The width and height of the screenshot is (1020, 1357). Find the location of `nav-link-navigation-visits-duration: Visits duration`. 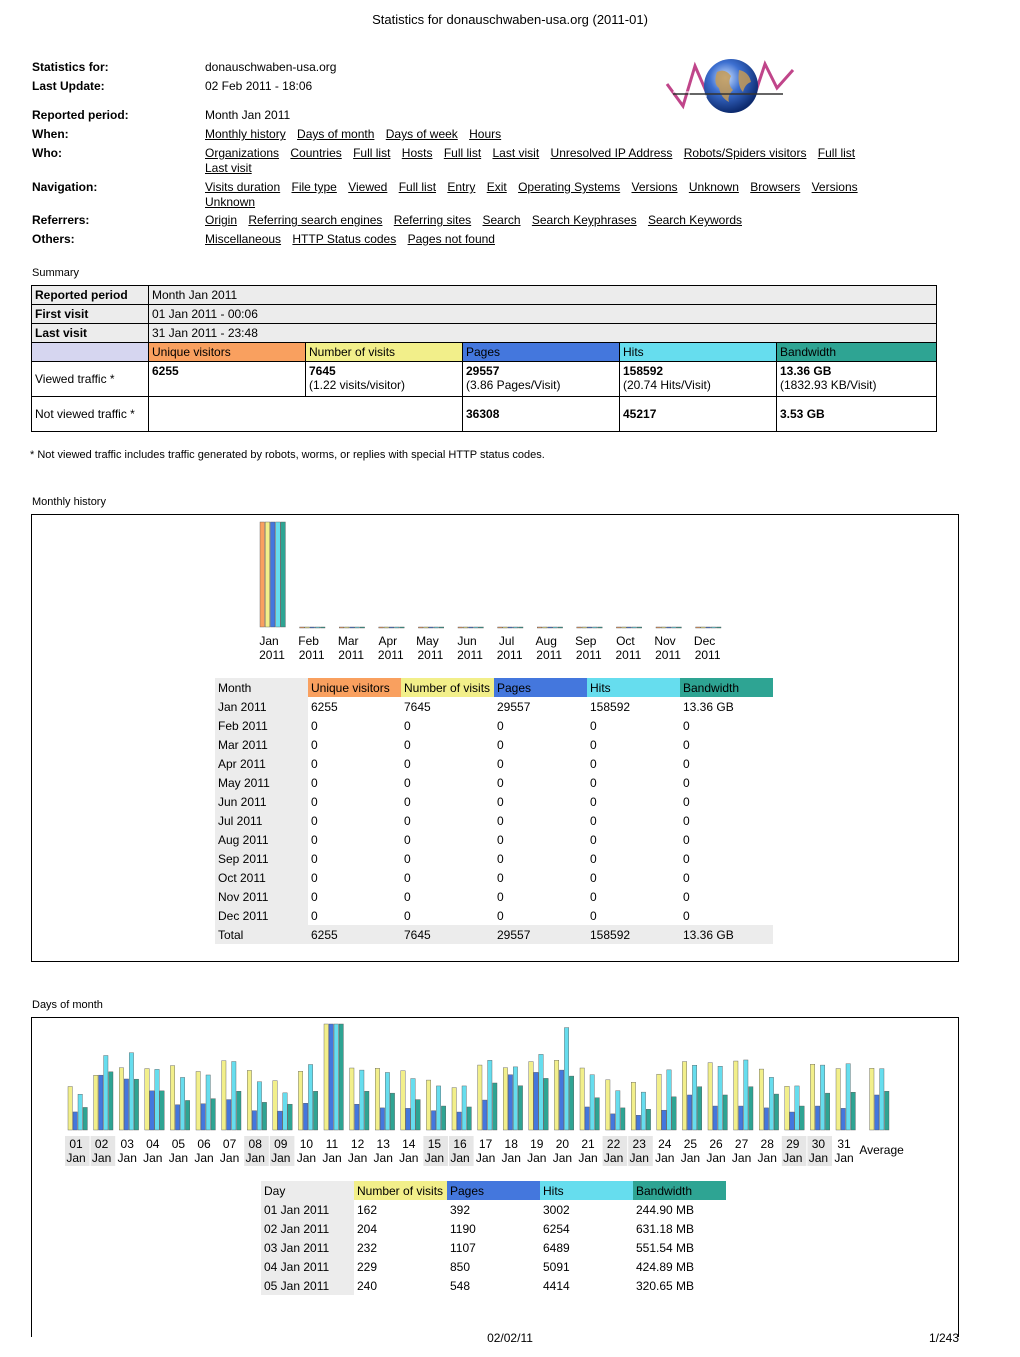

nav-link-navigation-visits-duration: Visits duration is located at coordinates (242, 187).